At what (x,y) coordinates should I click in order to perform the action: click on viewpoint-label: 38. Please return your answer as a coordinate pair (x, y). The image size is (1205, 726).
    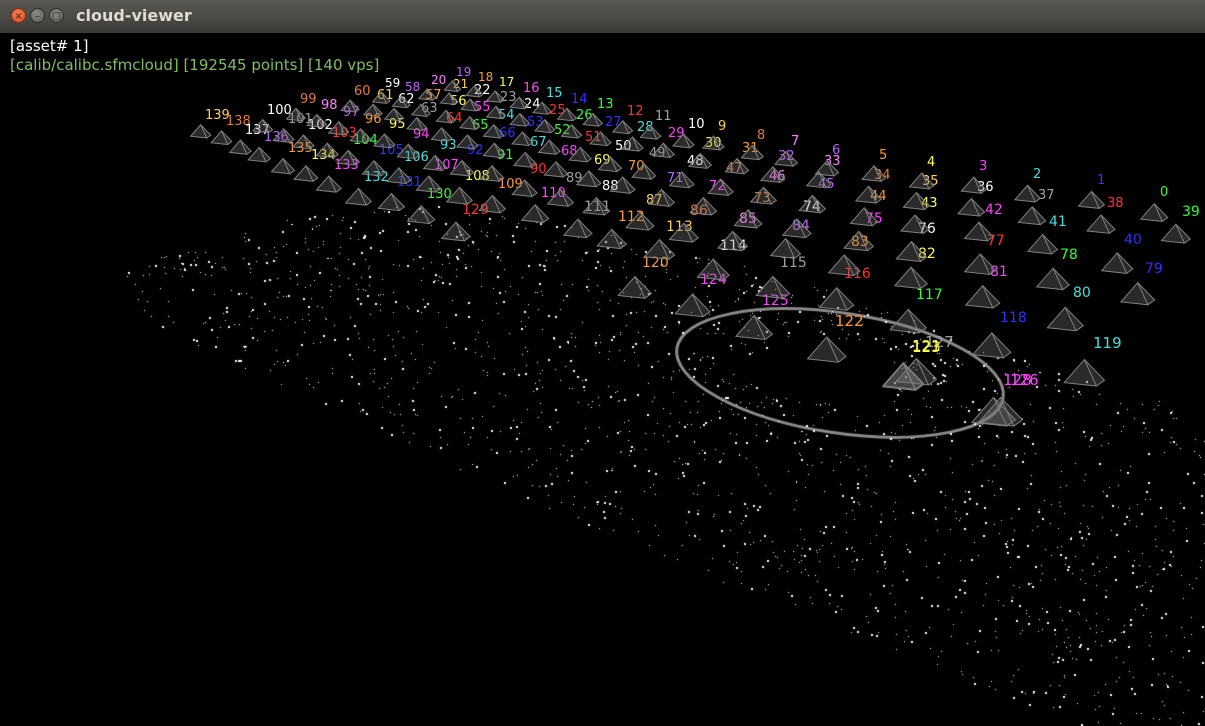
    Looking at the image, I should click on (1115, 203).